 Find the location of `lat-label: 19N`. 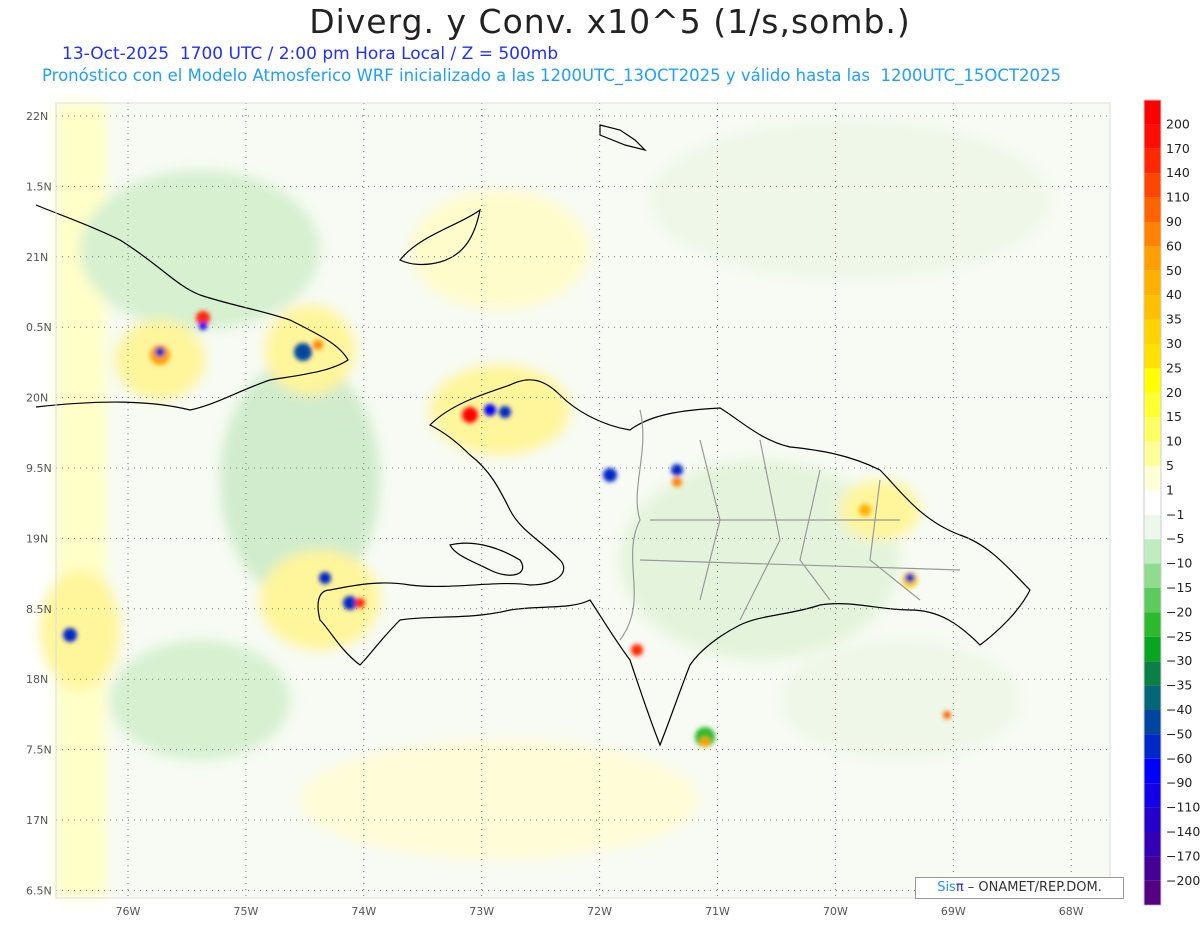

lat-label: 19N is located at coordinates (37, 538).